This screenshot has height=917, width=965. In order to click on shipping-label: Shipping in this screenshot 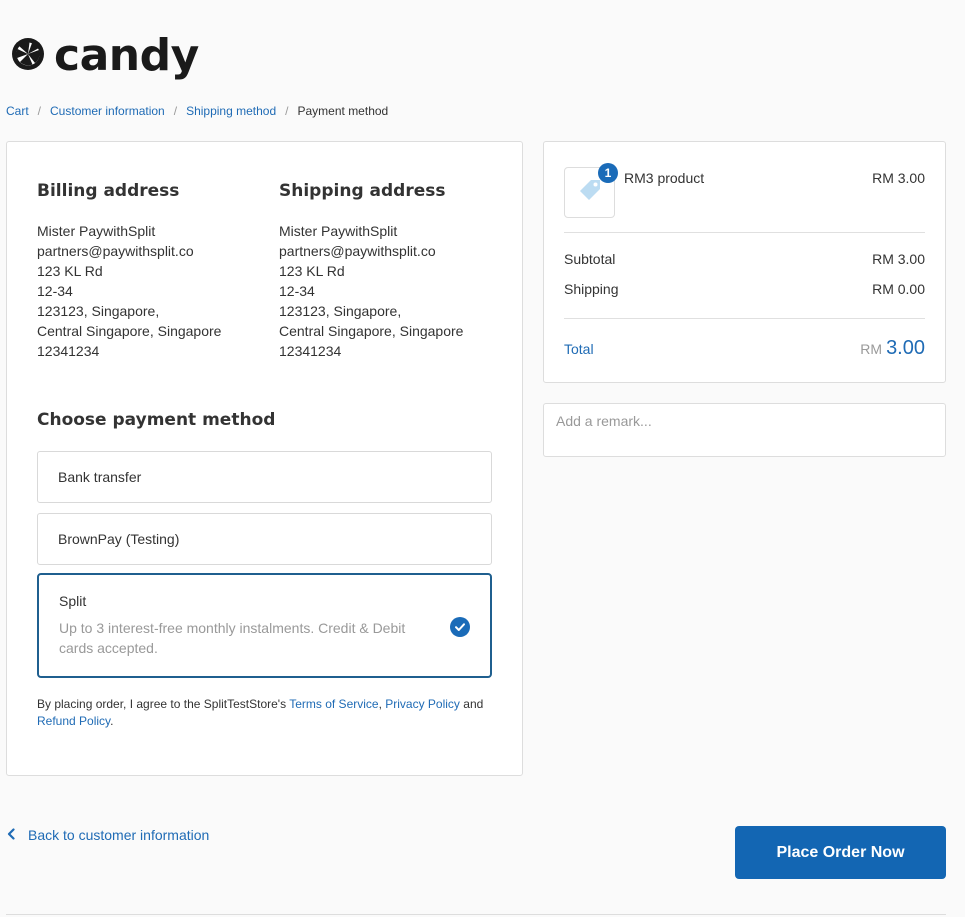, I will do `click(591, 289)`.